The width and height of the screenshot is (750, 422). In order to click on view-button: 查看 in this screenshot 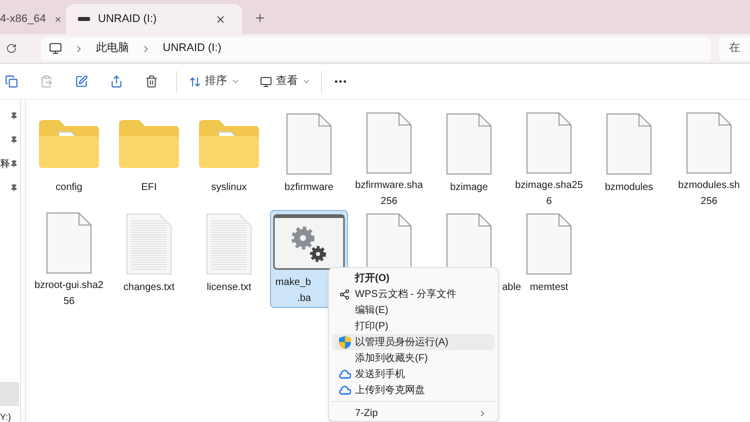, I will do `click(285, 81)`.